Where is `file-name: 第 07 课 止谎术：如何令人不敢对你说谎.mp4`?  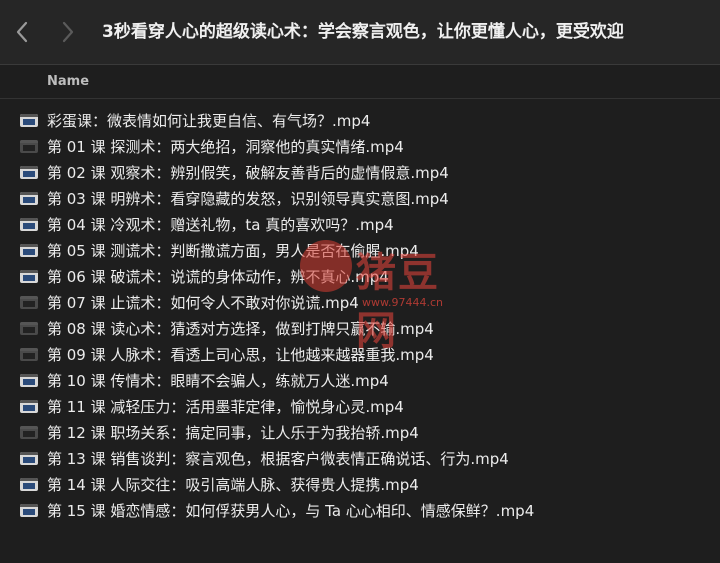 file-name: 第 07 课 止谎术：如何令人不敢对你说谎.mp4 is located at coordinates (203, 303).